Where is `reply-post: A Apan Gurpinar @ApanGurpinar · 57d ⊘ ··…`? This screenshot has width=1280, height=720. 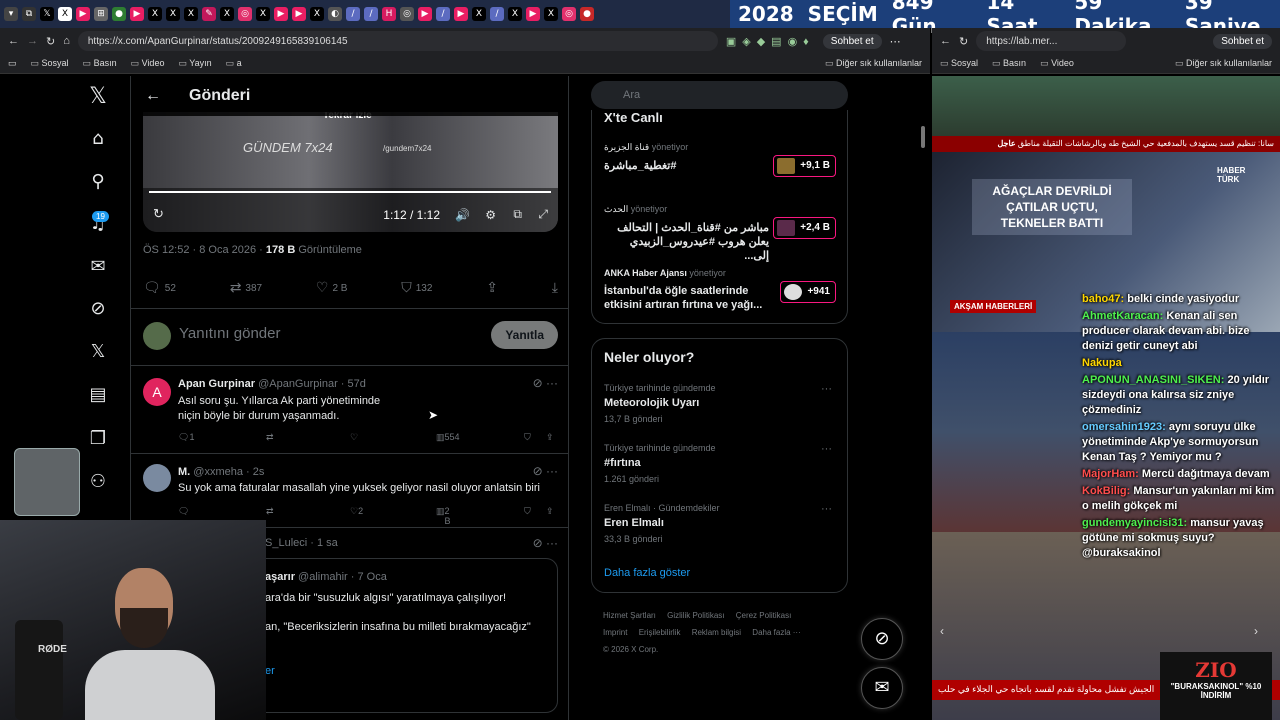 reply-post: A Apan Gurpinar @ApanGurpinar · 57d ⊘ ··… is located at coordinates (349, 410).